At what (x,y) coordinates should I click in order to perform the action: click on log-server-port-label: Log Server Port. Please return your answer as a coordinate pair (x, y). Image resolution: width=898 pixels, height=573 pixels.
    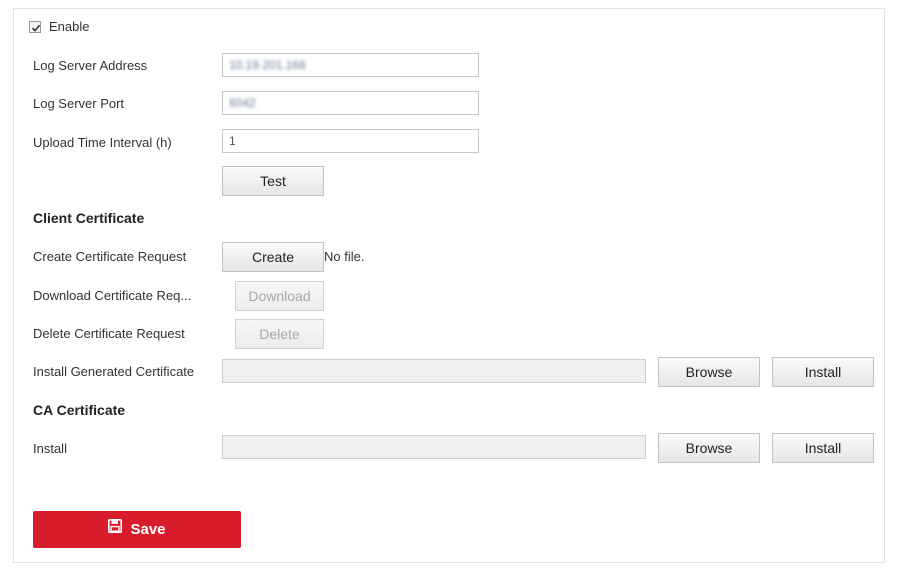
    Looking at the image, I should click on (79, 103).